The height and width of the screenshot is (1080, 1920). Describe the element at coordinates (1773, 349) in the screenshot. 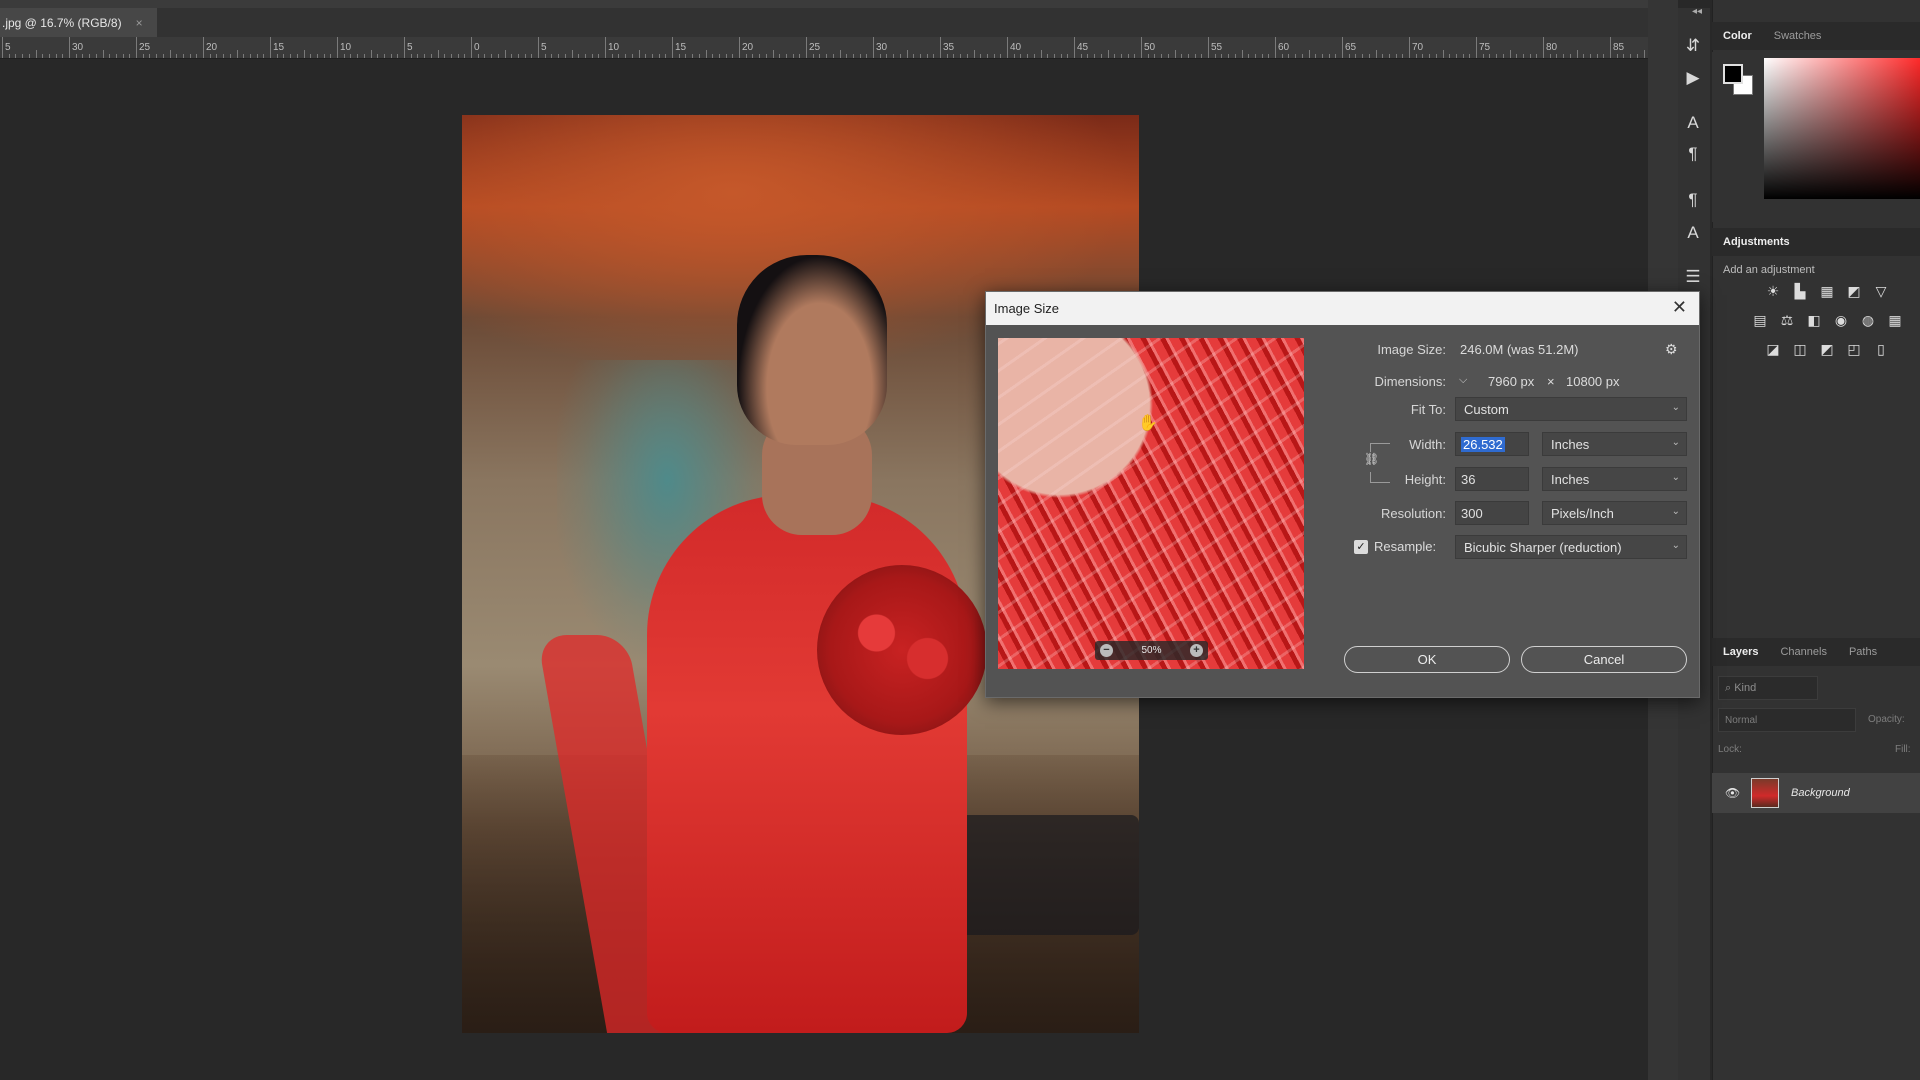

I see `invert-icon: ◪` at that location.